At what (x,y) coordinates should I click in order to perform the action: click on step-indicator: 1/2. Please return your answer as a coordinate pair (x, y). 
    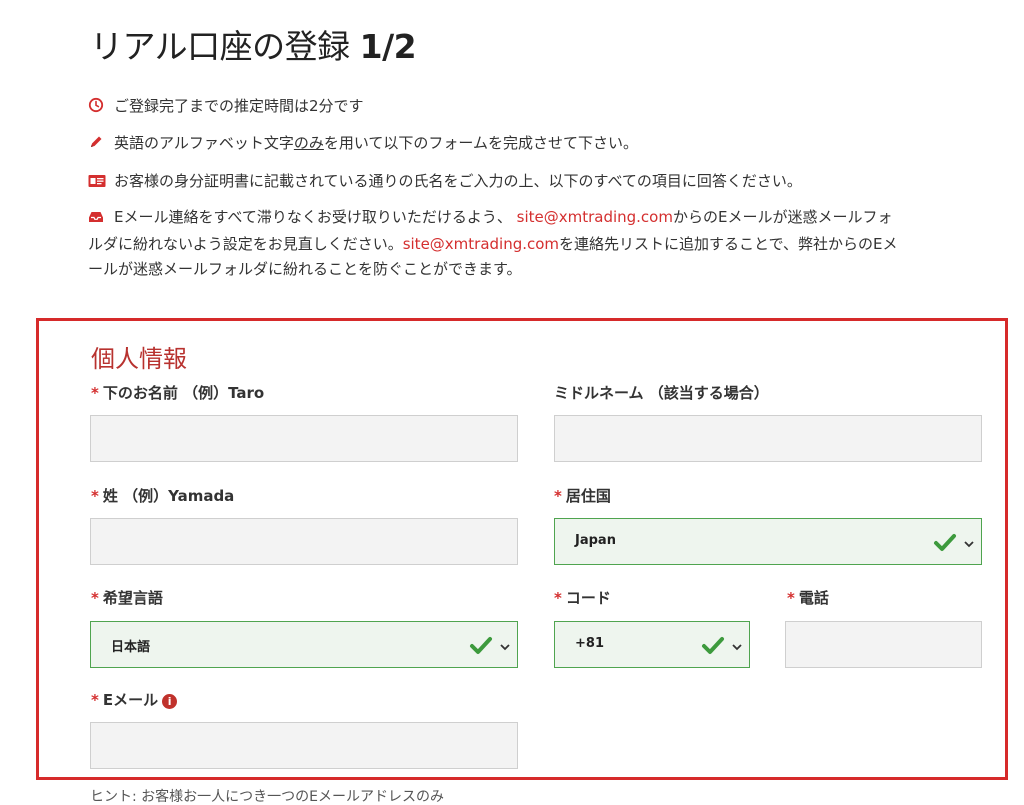
    Looking at the image, I should click on (388, 46).